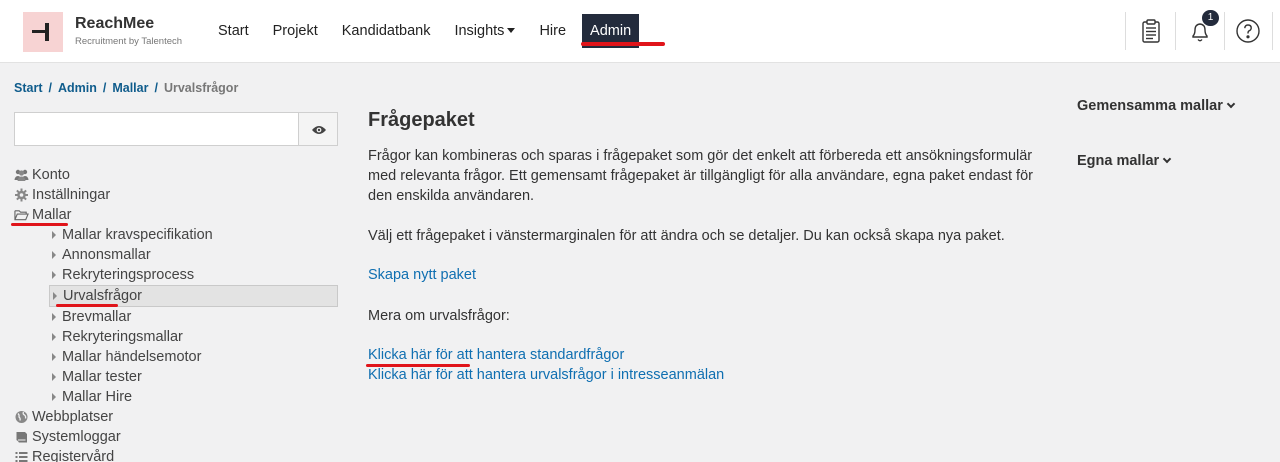  I want to click on help-icon, so click(1248, 31).